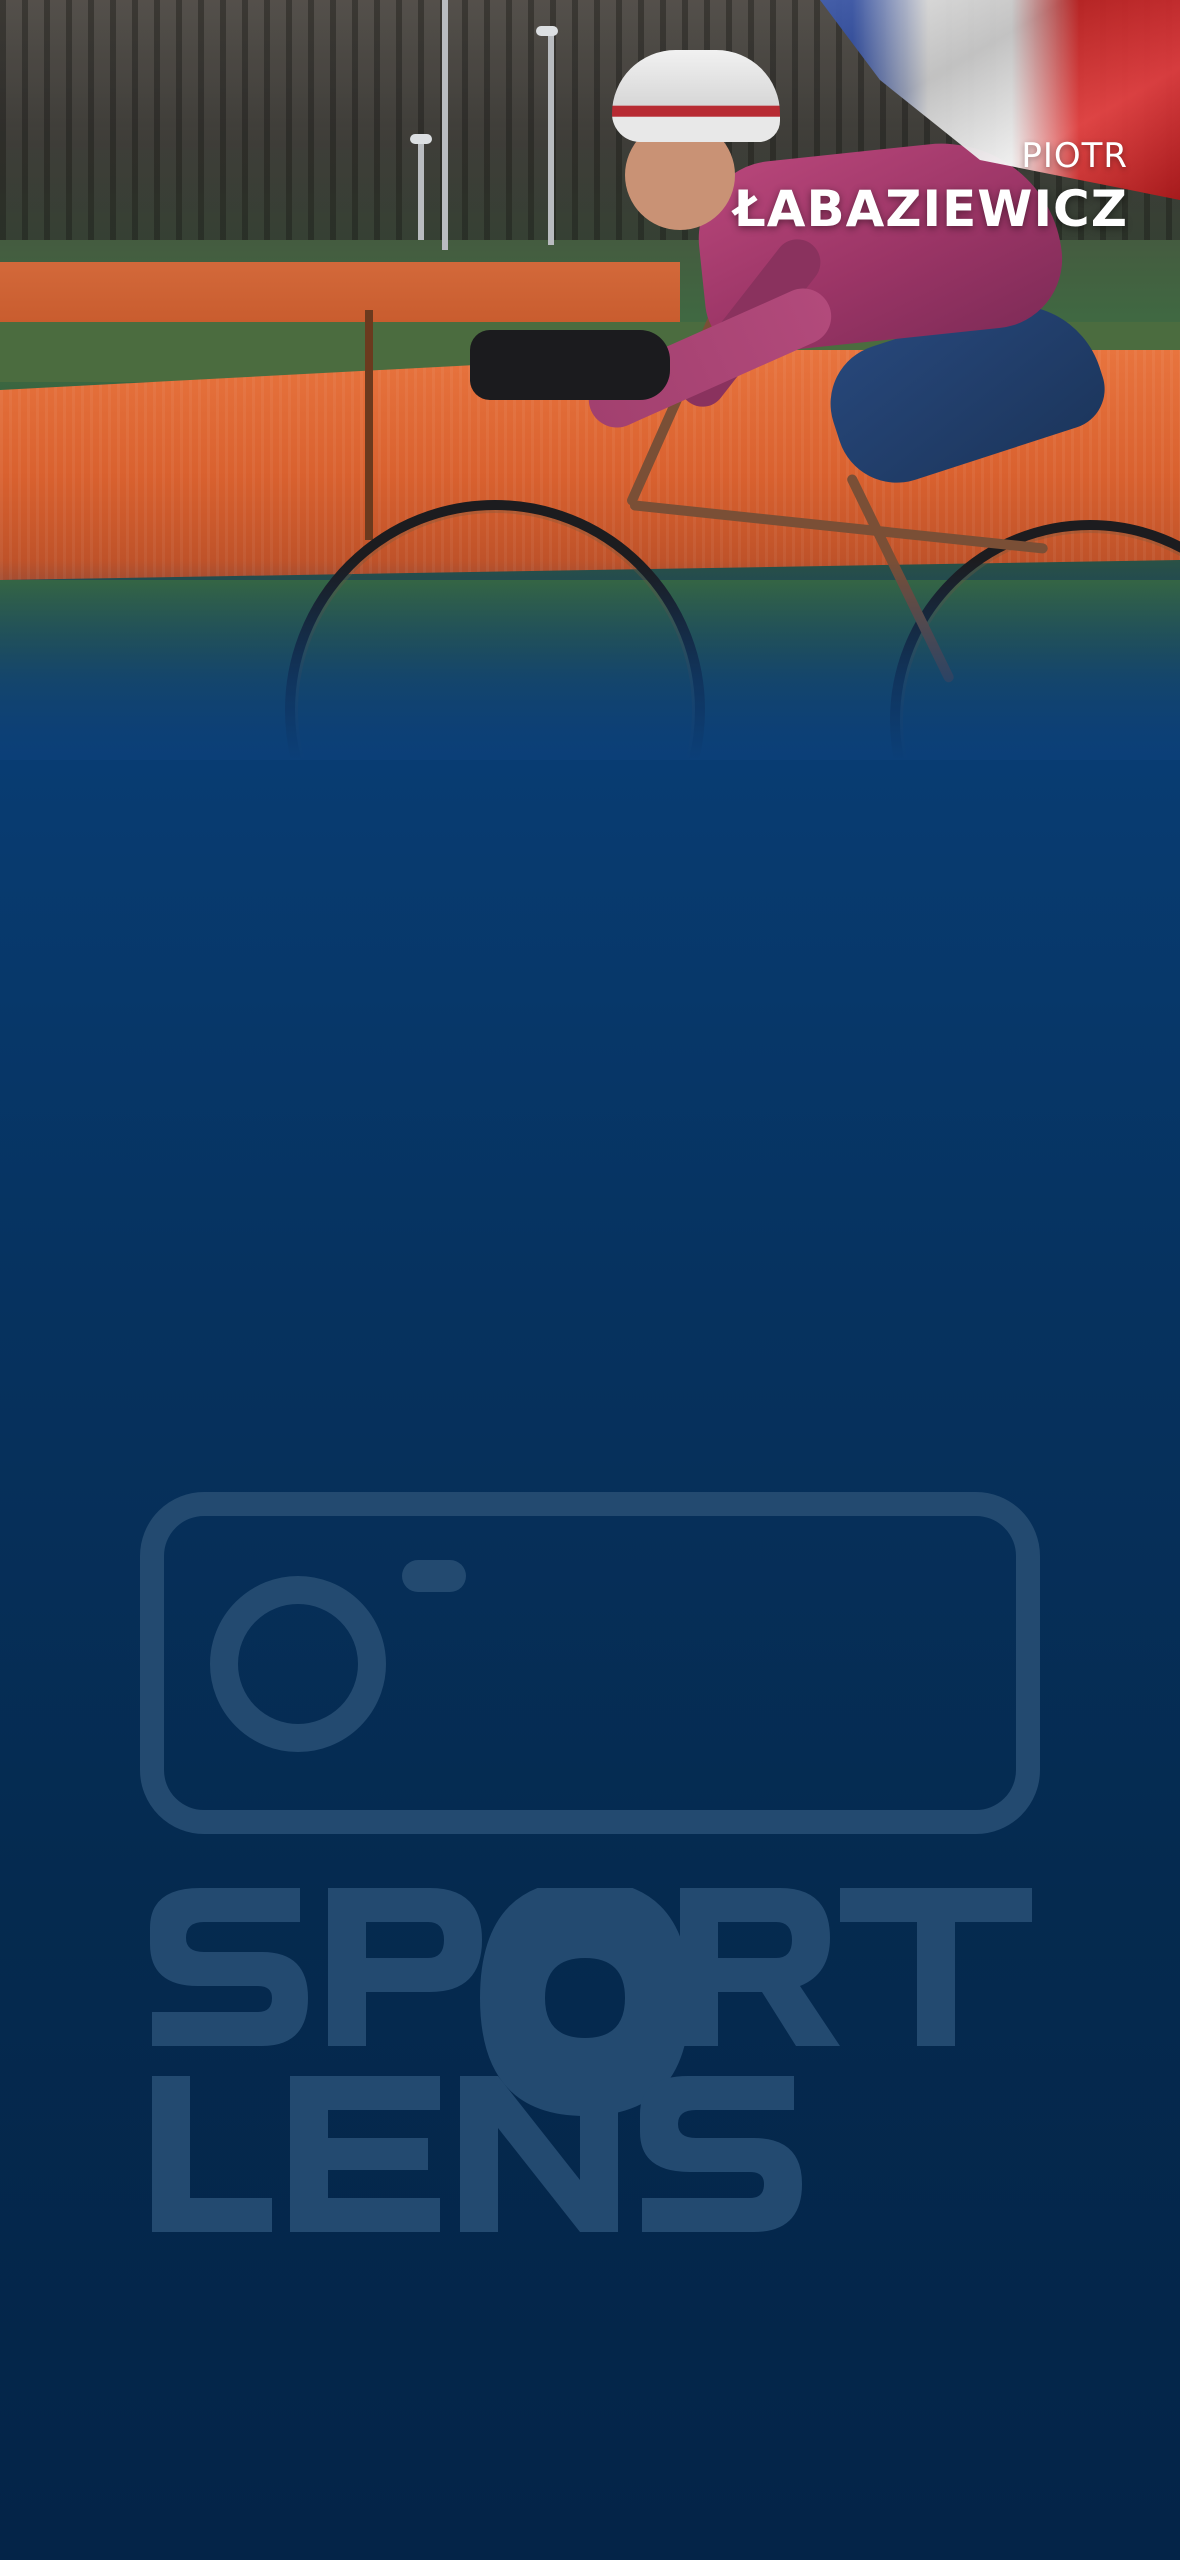 The image size is (1180, 2560). Describe the element at coordinates (369, 425) in the screenshot. I see `fence-post` at that location.